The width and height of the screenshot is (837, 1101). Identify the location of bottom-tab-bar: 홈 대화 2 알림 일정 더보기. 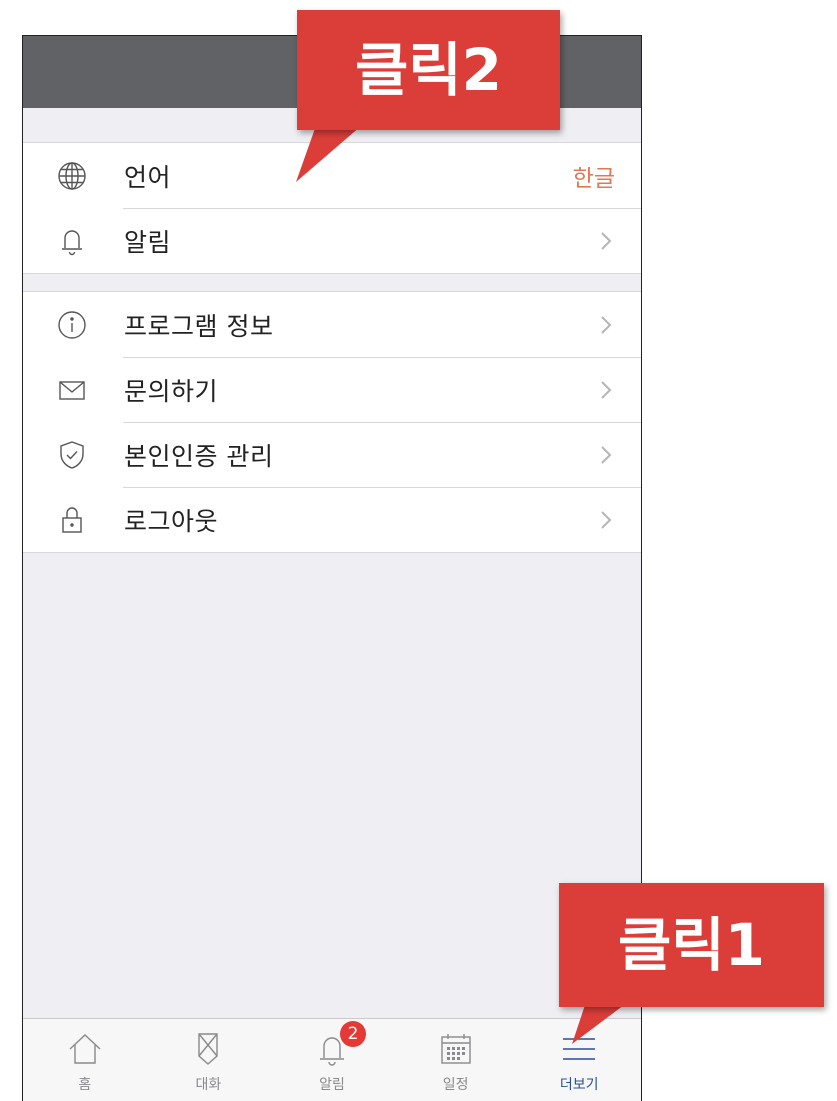
(332, 1059).